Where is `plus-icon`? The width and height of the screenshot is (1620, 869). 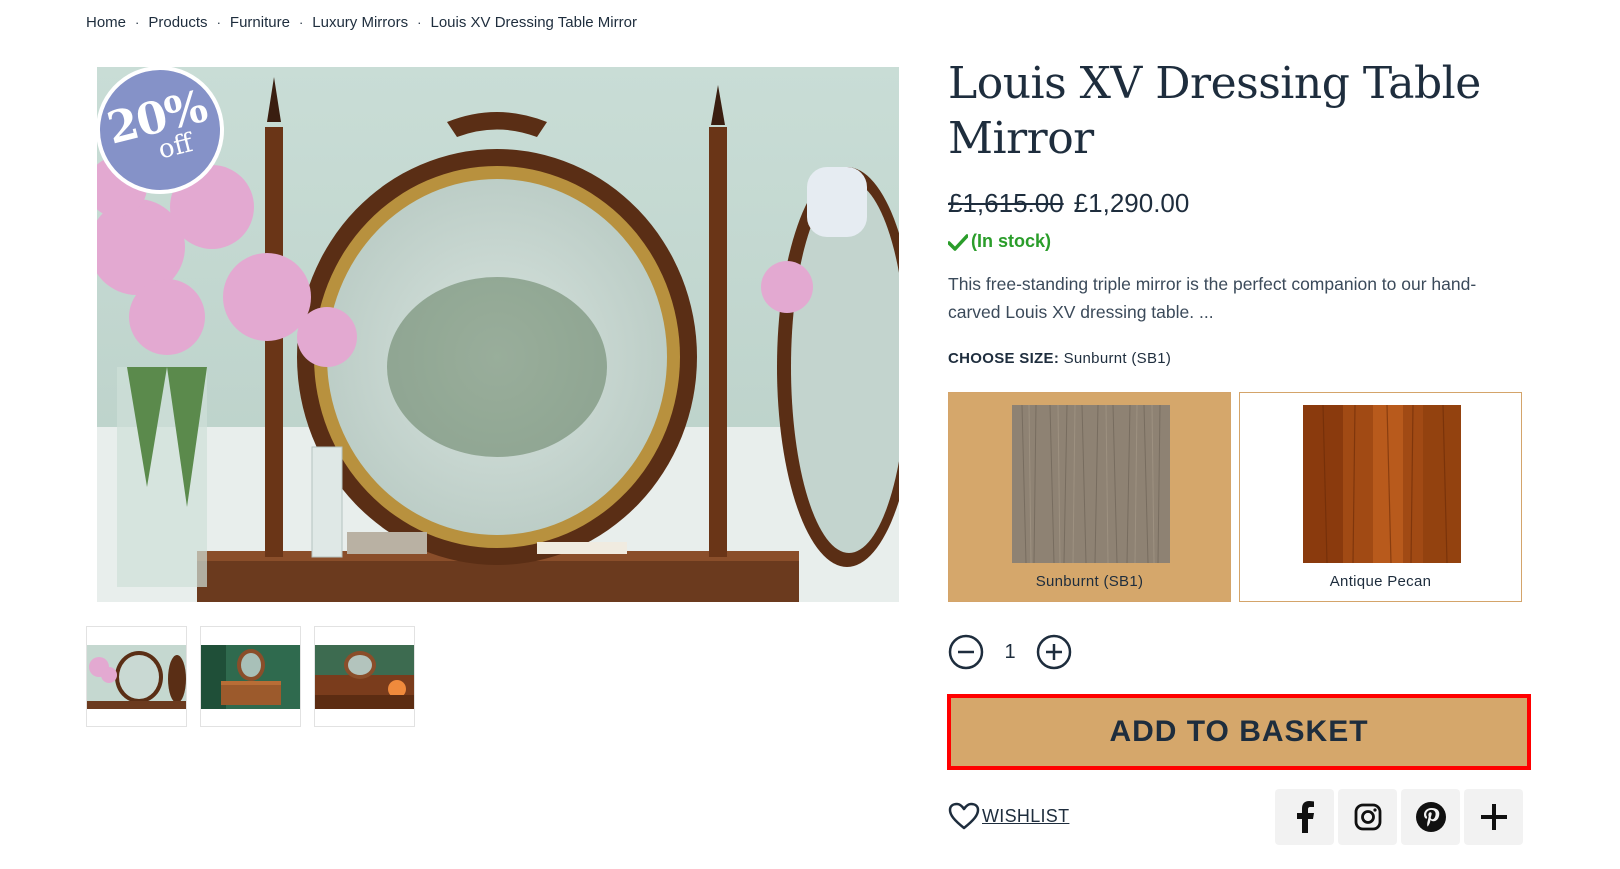 plus-icon is located at coordinates (1493, 817).